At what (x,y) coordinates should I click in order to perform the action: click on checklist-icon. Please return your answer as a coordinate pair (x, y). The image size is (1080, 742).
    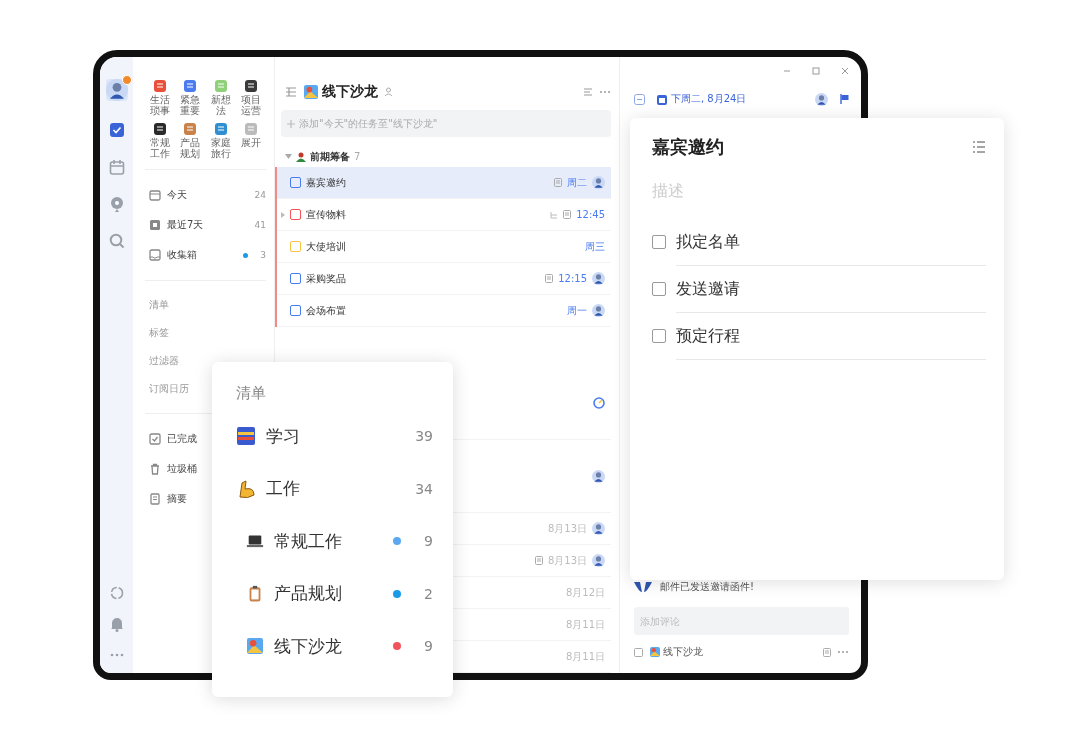
    Looking at the image, I should click on (979, 147).